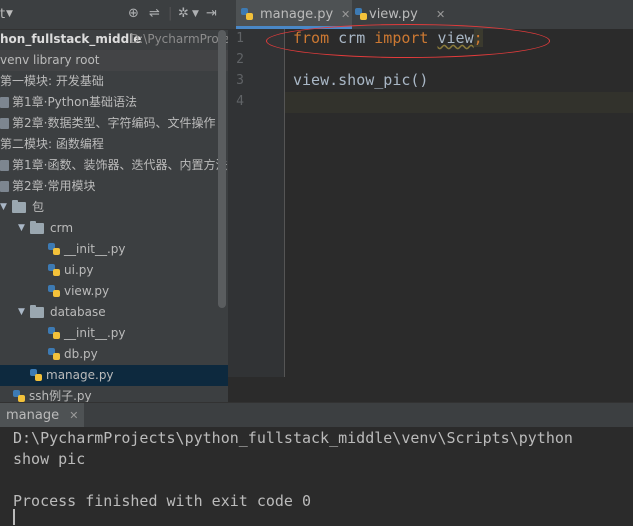  What do you see at coordinates (183, 13) in the screenshot?
I see `gear-icon: ✲` at bounding box center [183, 13].